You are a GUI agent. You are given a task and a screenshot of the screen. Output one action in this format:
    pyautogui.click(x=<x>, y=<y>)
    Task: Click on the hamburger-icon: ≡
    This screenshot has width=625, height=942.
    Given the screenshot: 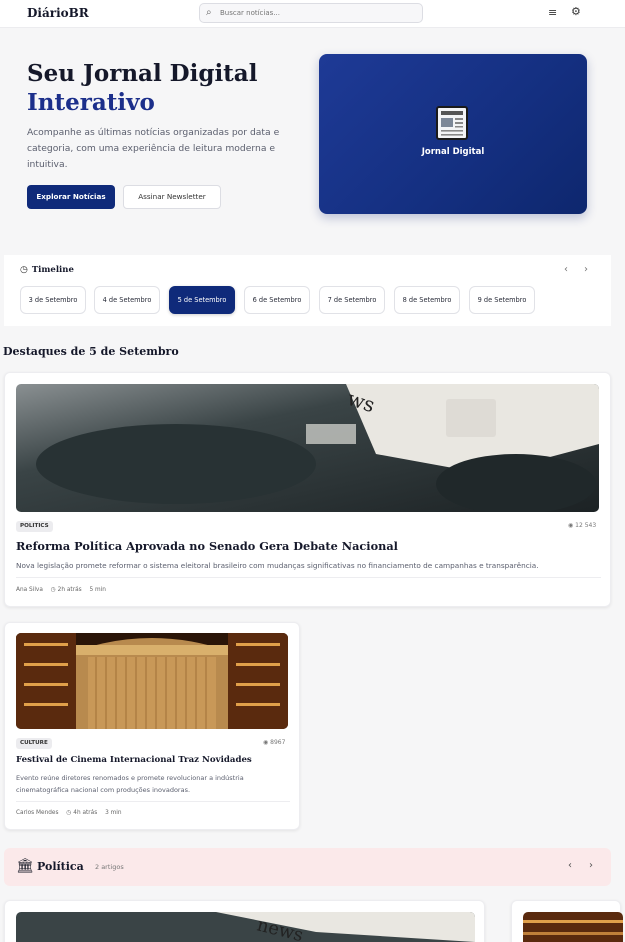 What is the action you would take?
    pyautogui.click(x=552, y=12)
    